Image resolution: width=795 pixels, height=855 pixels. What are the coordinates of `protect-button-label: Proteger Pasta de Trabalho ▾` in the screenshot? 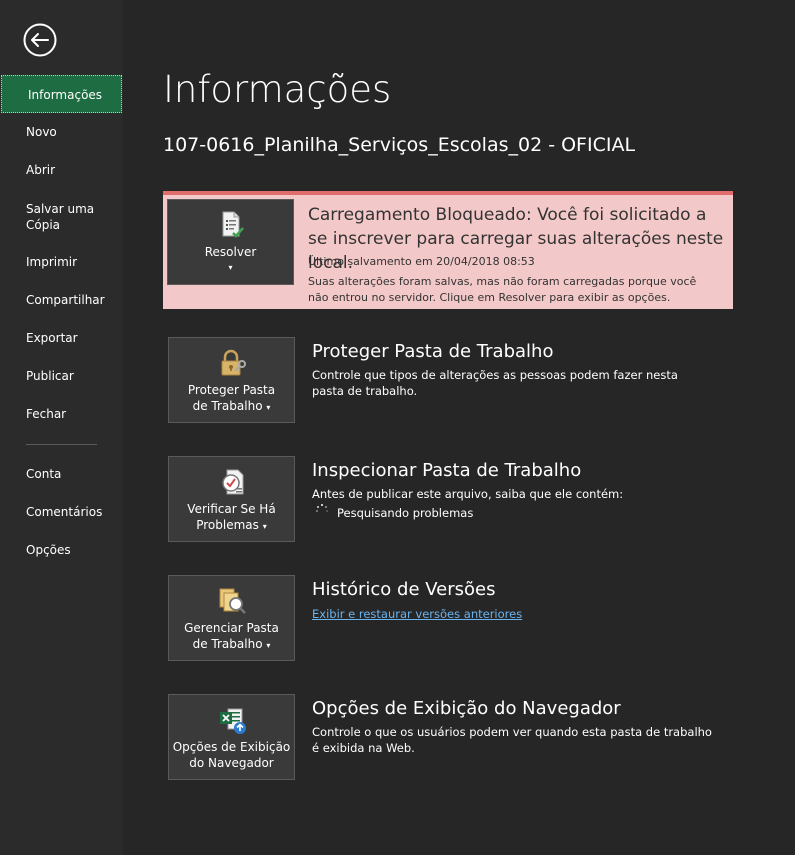 It's located at (231, 399).